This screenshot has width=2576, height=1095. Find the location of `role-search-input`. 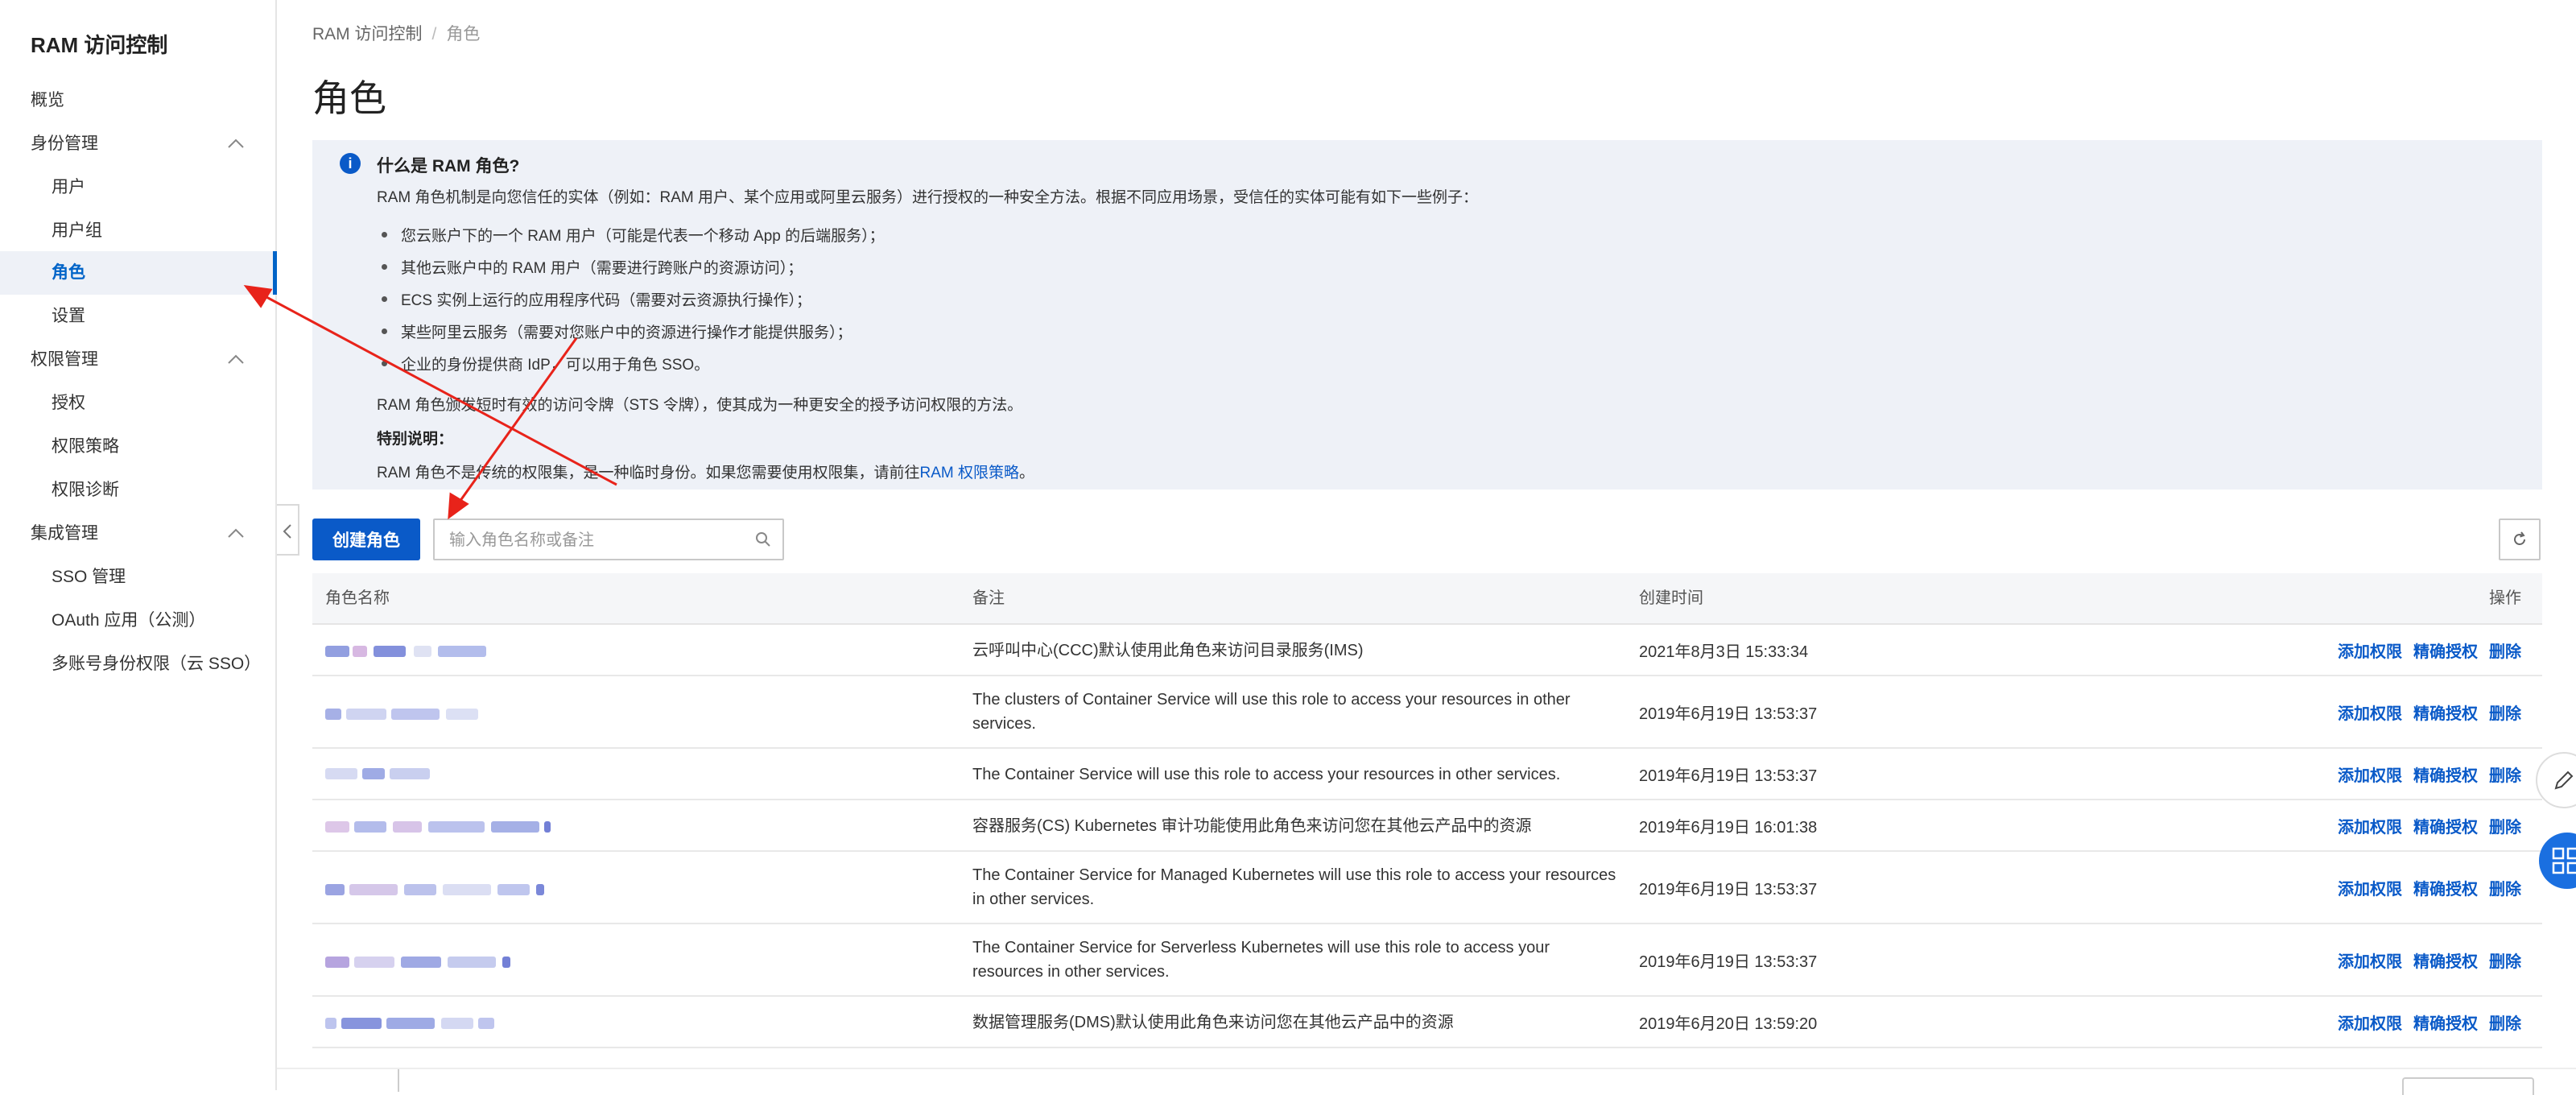

role-search-input is located at coordinates (598, 540).